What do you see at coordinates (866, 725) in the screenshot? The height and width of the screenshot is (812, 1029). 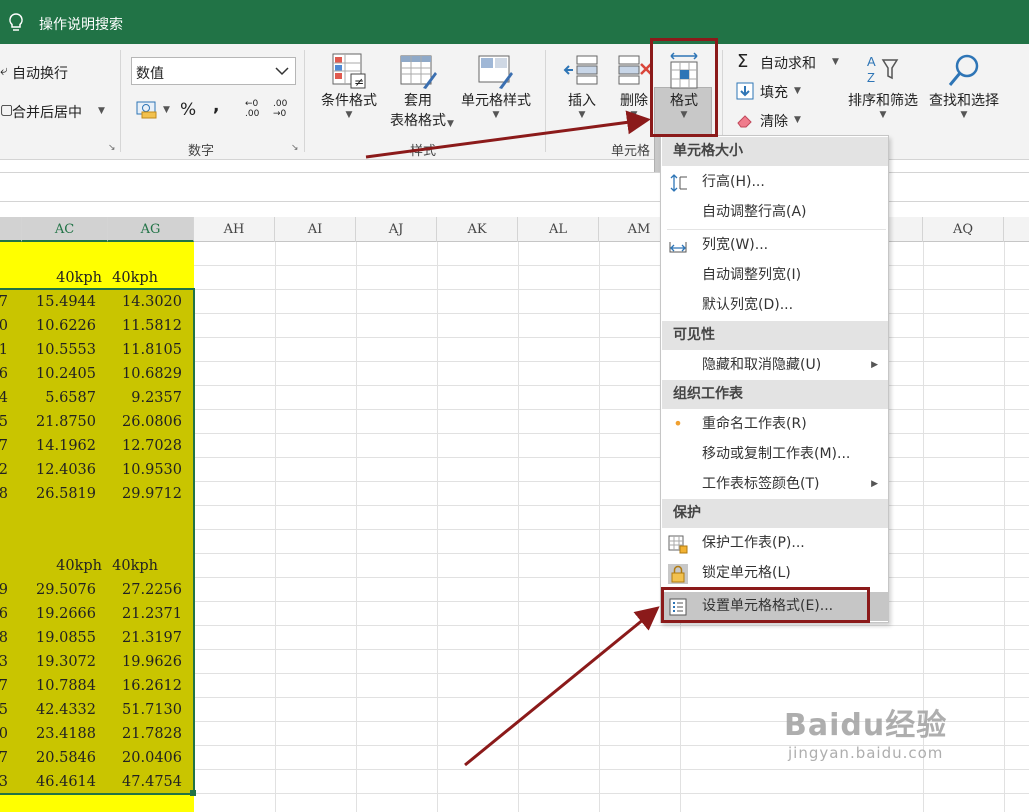 I see `watermark-brand: Baidu经验` at bounding box center [866, 725].